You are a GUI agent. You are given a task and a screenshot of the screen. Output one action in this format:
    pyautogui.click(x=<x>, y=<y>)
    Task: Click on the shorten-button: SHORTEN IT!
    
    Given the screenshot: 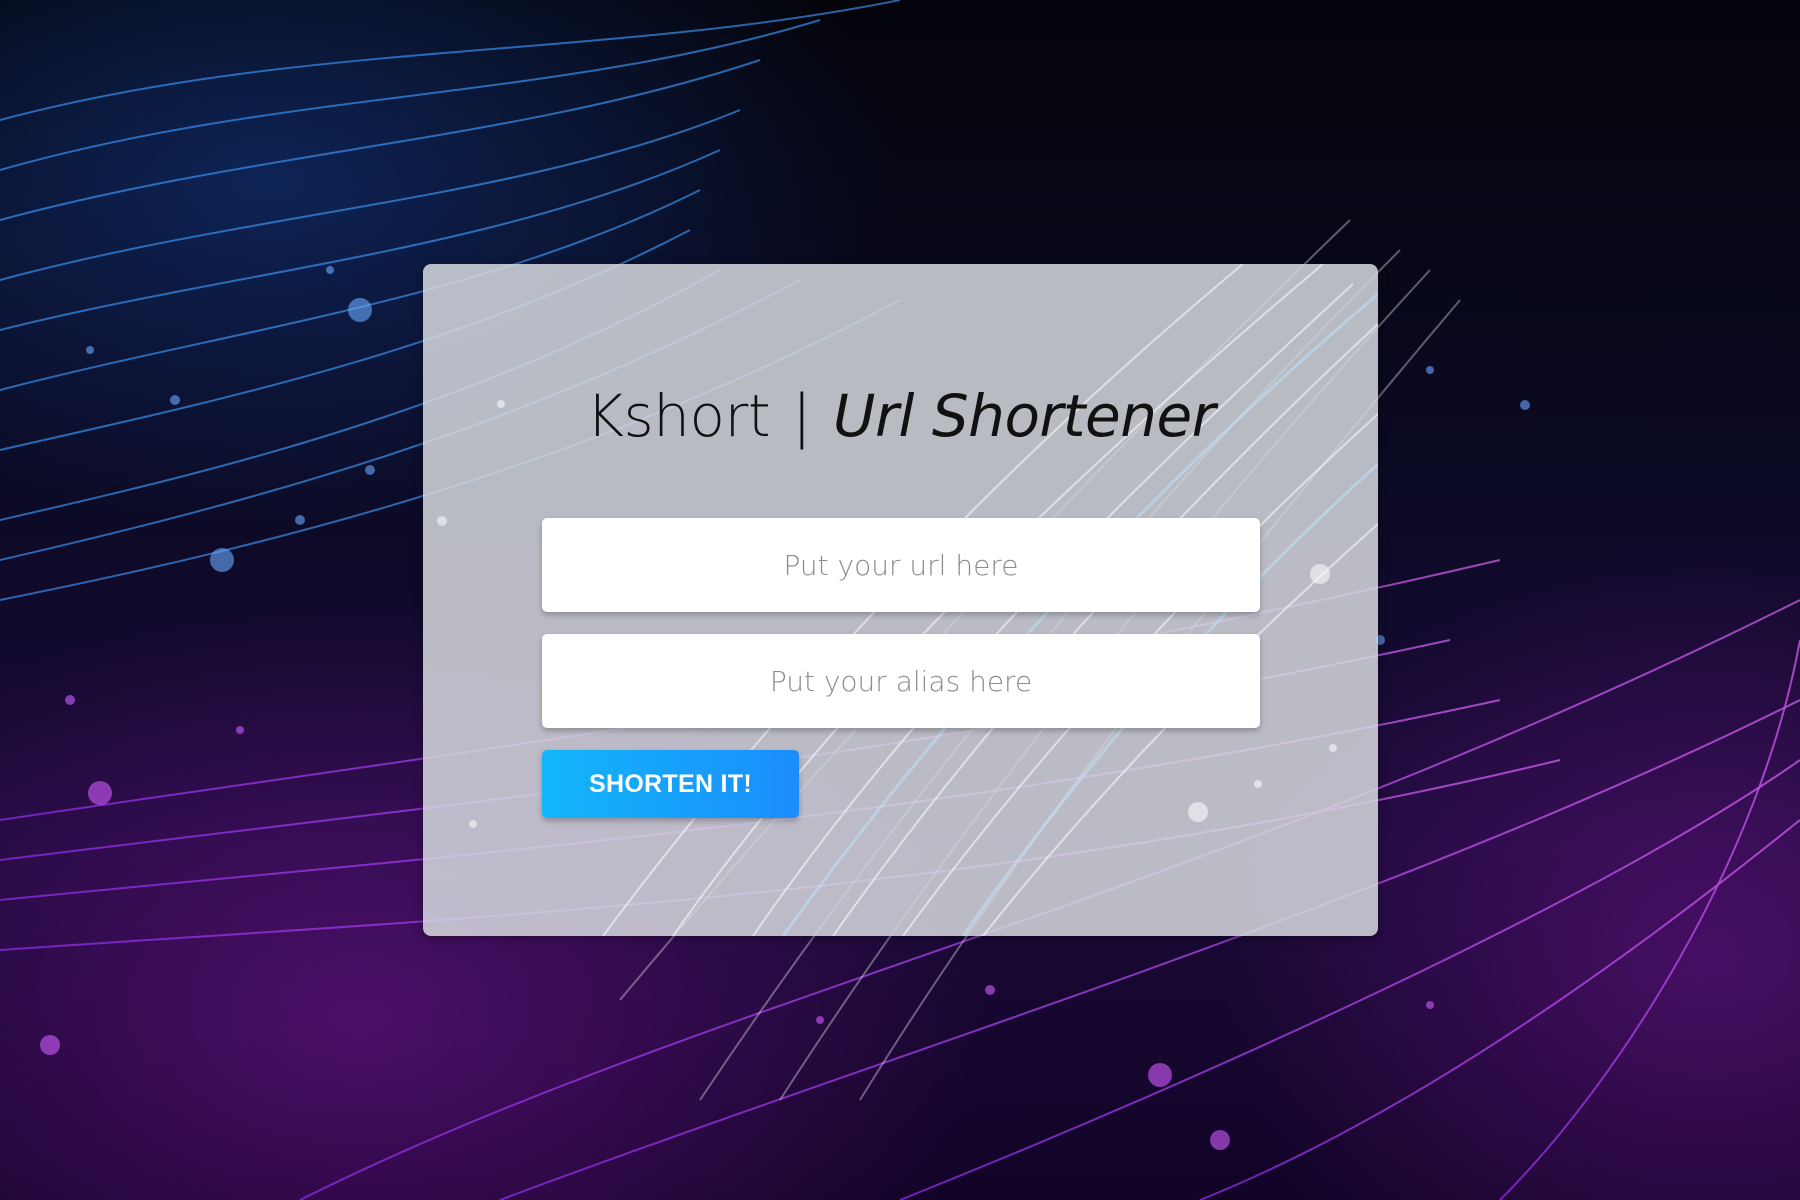 What is the action you would take?
    pyautogui.click(x=670, y=784)
    